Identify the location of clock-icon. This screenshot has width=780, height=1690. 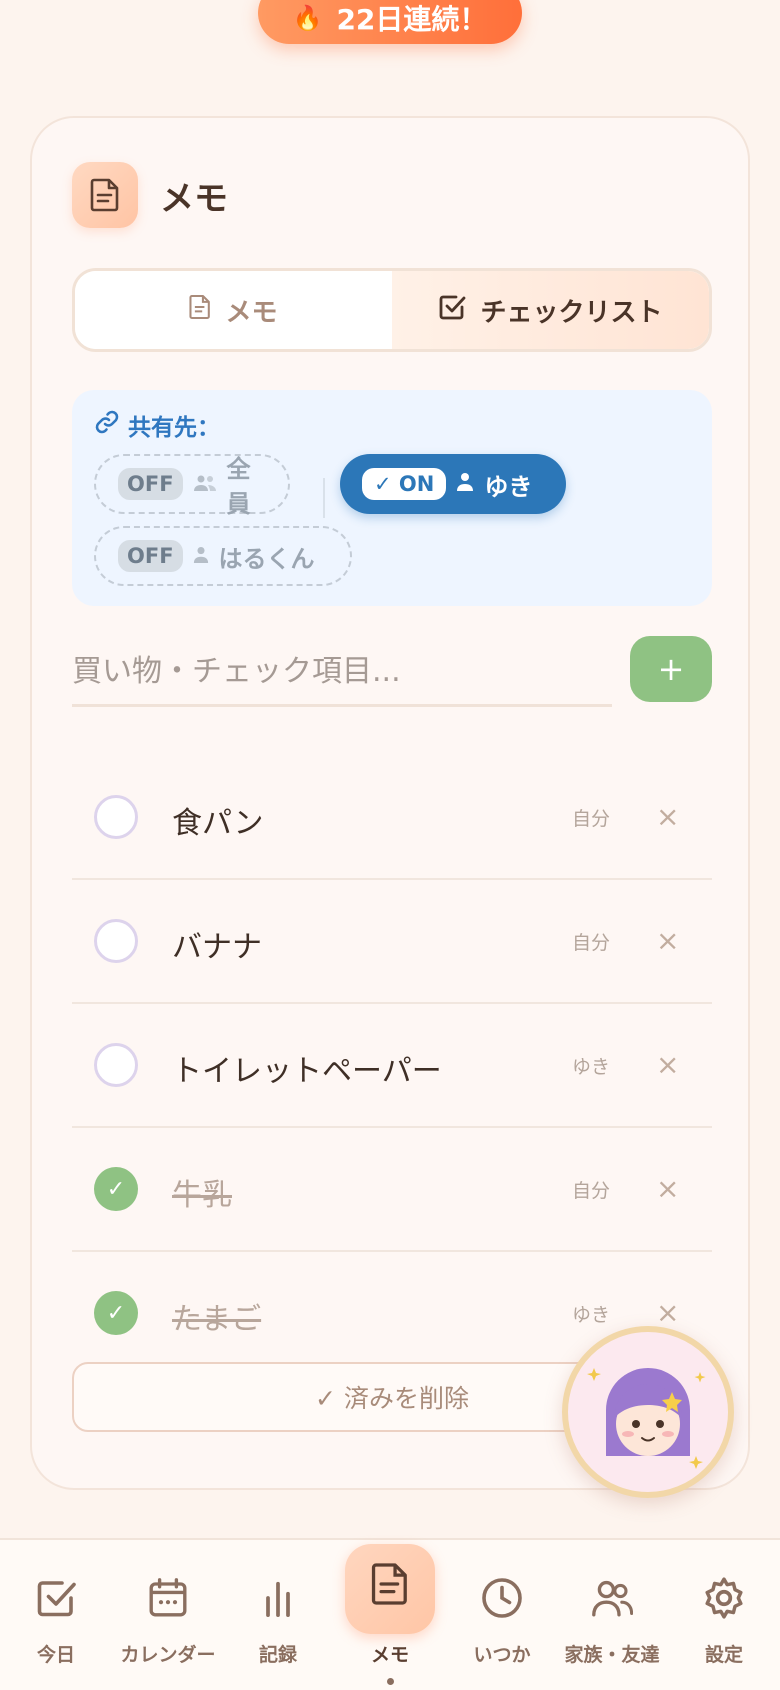
(502, 1598).